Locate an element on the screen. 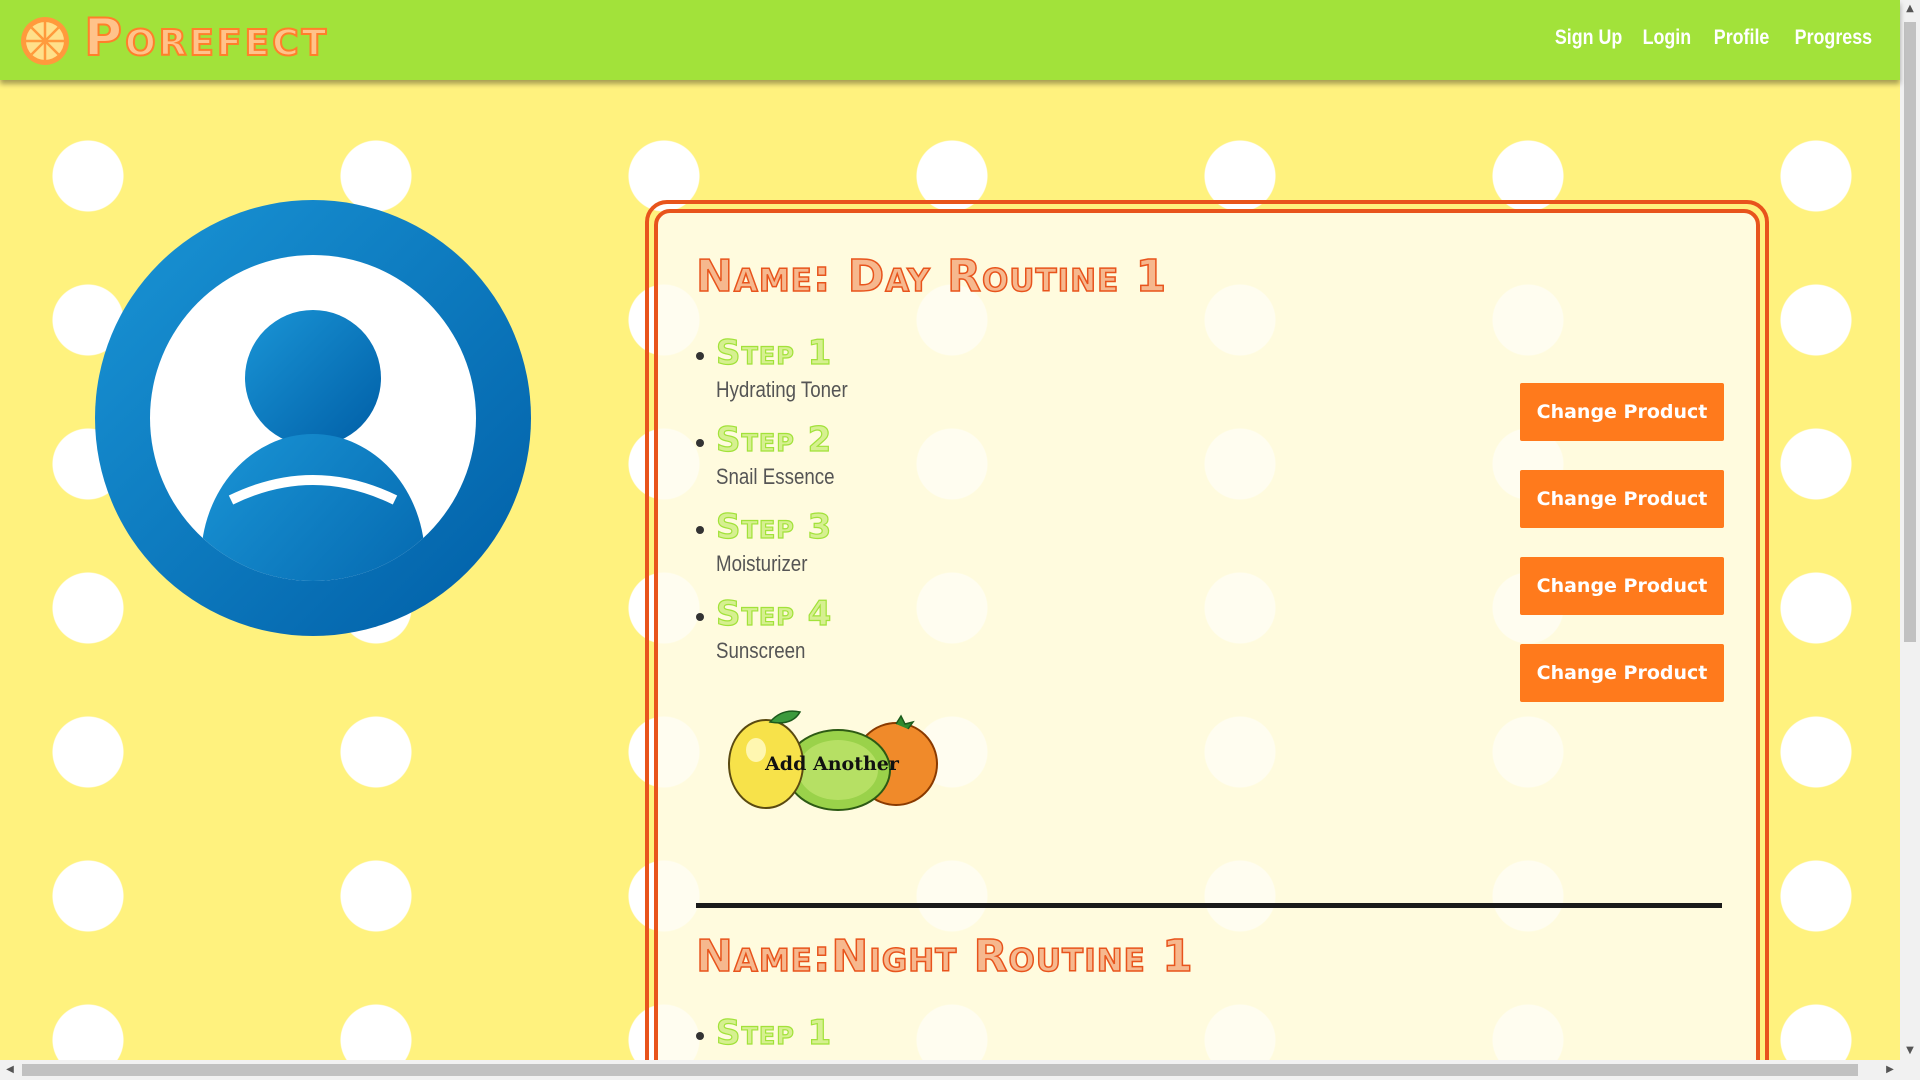 This screenshot has width=1920, height=1080. navbar: Porefect Sign Up Login Profile Progress is located at coordinates (950, 40).